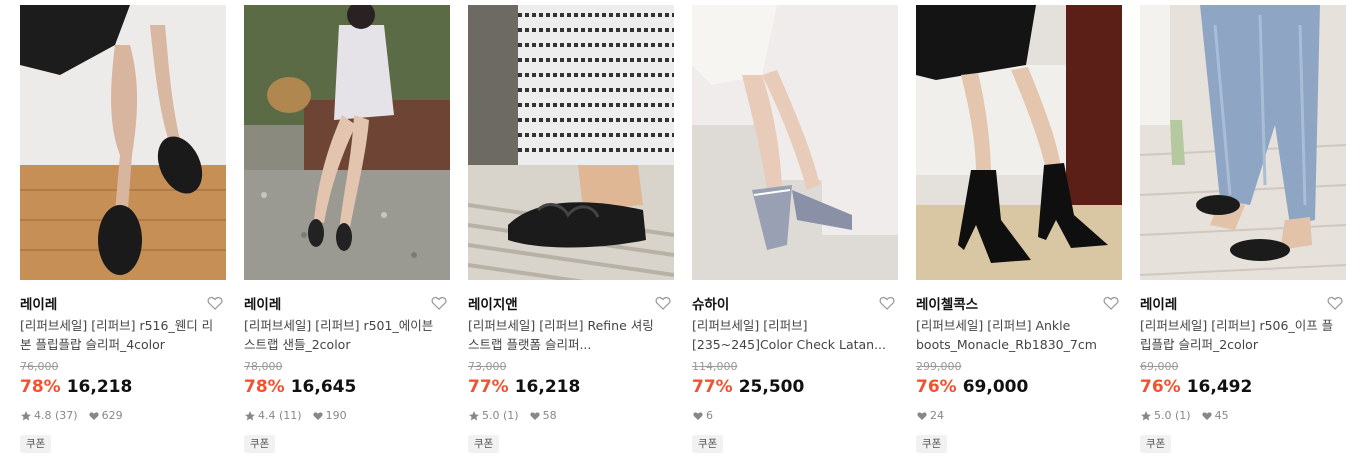 This screenshot has height=459, width=1358. What do you see at coordinates (1240, 335) in the screenshot?
I see `product-name: [리퍼브세일] [리퍼브] r506_이프 플립플랍 슬리퍼_2color` at bounding box center [1240, 335].